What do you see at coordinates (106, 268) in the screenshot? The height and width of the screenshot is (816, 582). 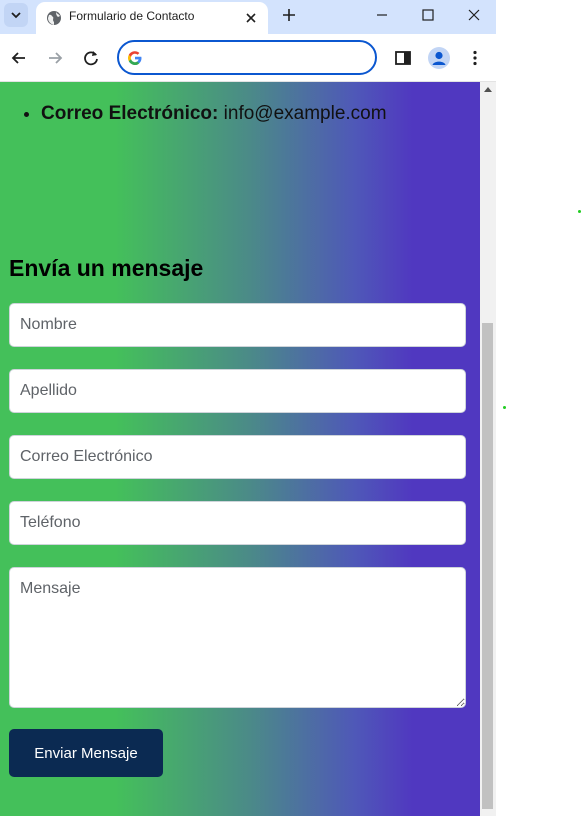 I see `form-title: Envía un mensaje` at bounding box center [106, 268].